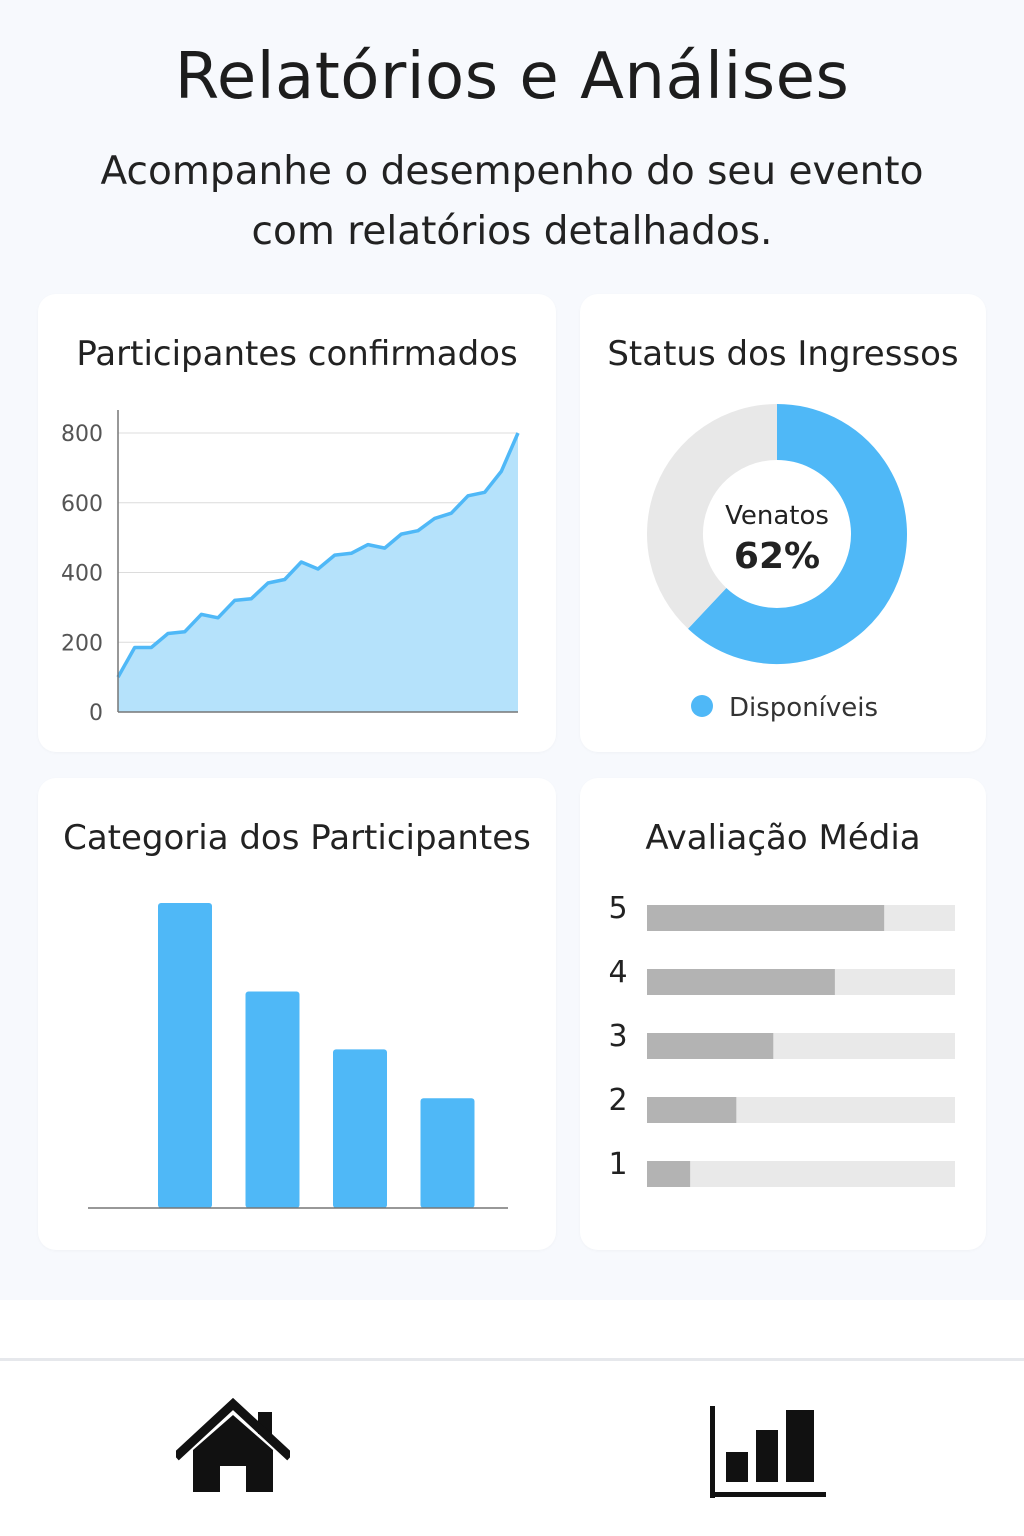 This screenshot has width=1024, height=1536. I want to click on page-title: Relatórios e Análises, so click(512, 77).